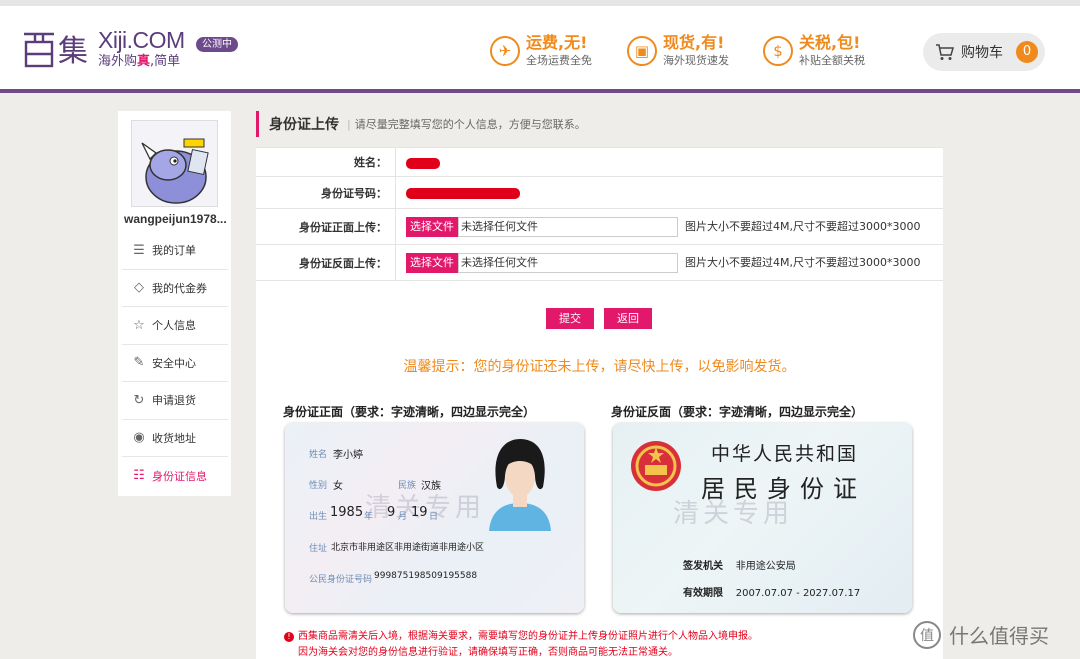  Describe the element at coordinates (945, 52) in the screenshot. I see `shopping-cart-icon` at that location.